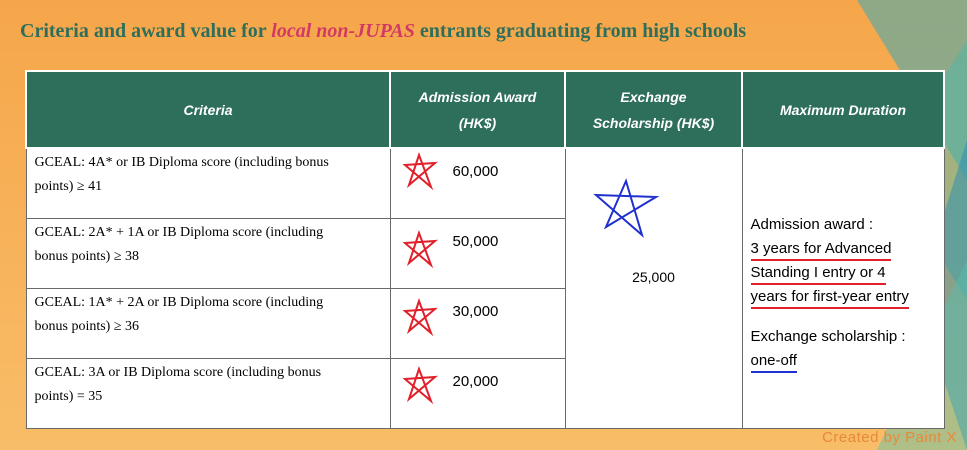 Image resolution: width=967 pixels, height=450 pixels. Describe the element at coordinates (475, 311) in the screenshot. I see `award-value: 30,000` at that location.